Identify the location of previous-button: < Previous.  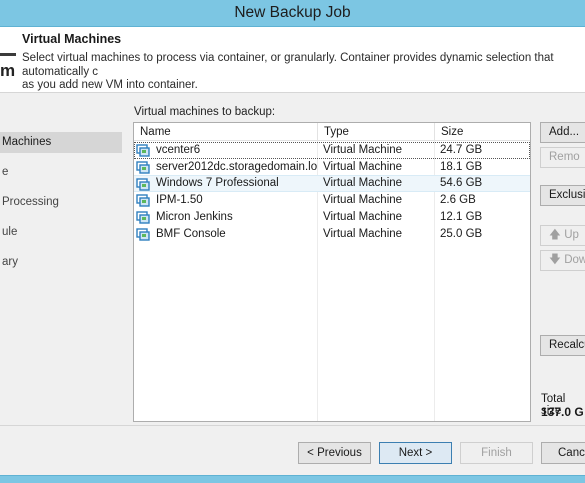
(334, 453).